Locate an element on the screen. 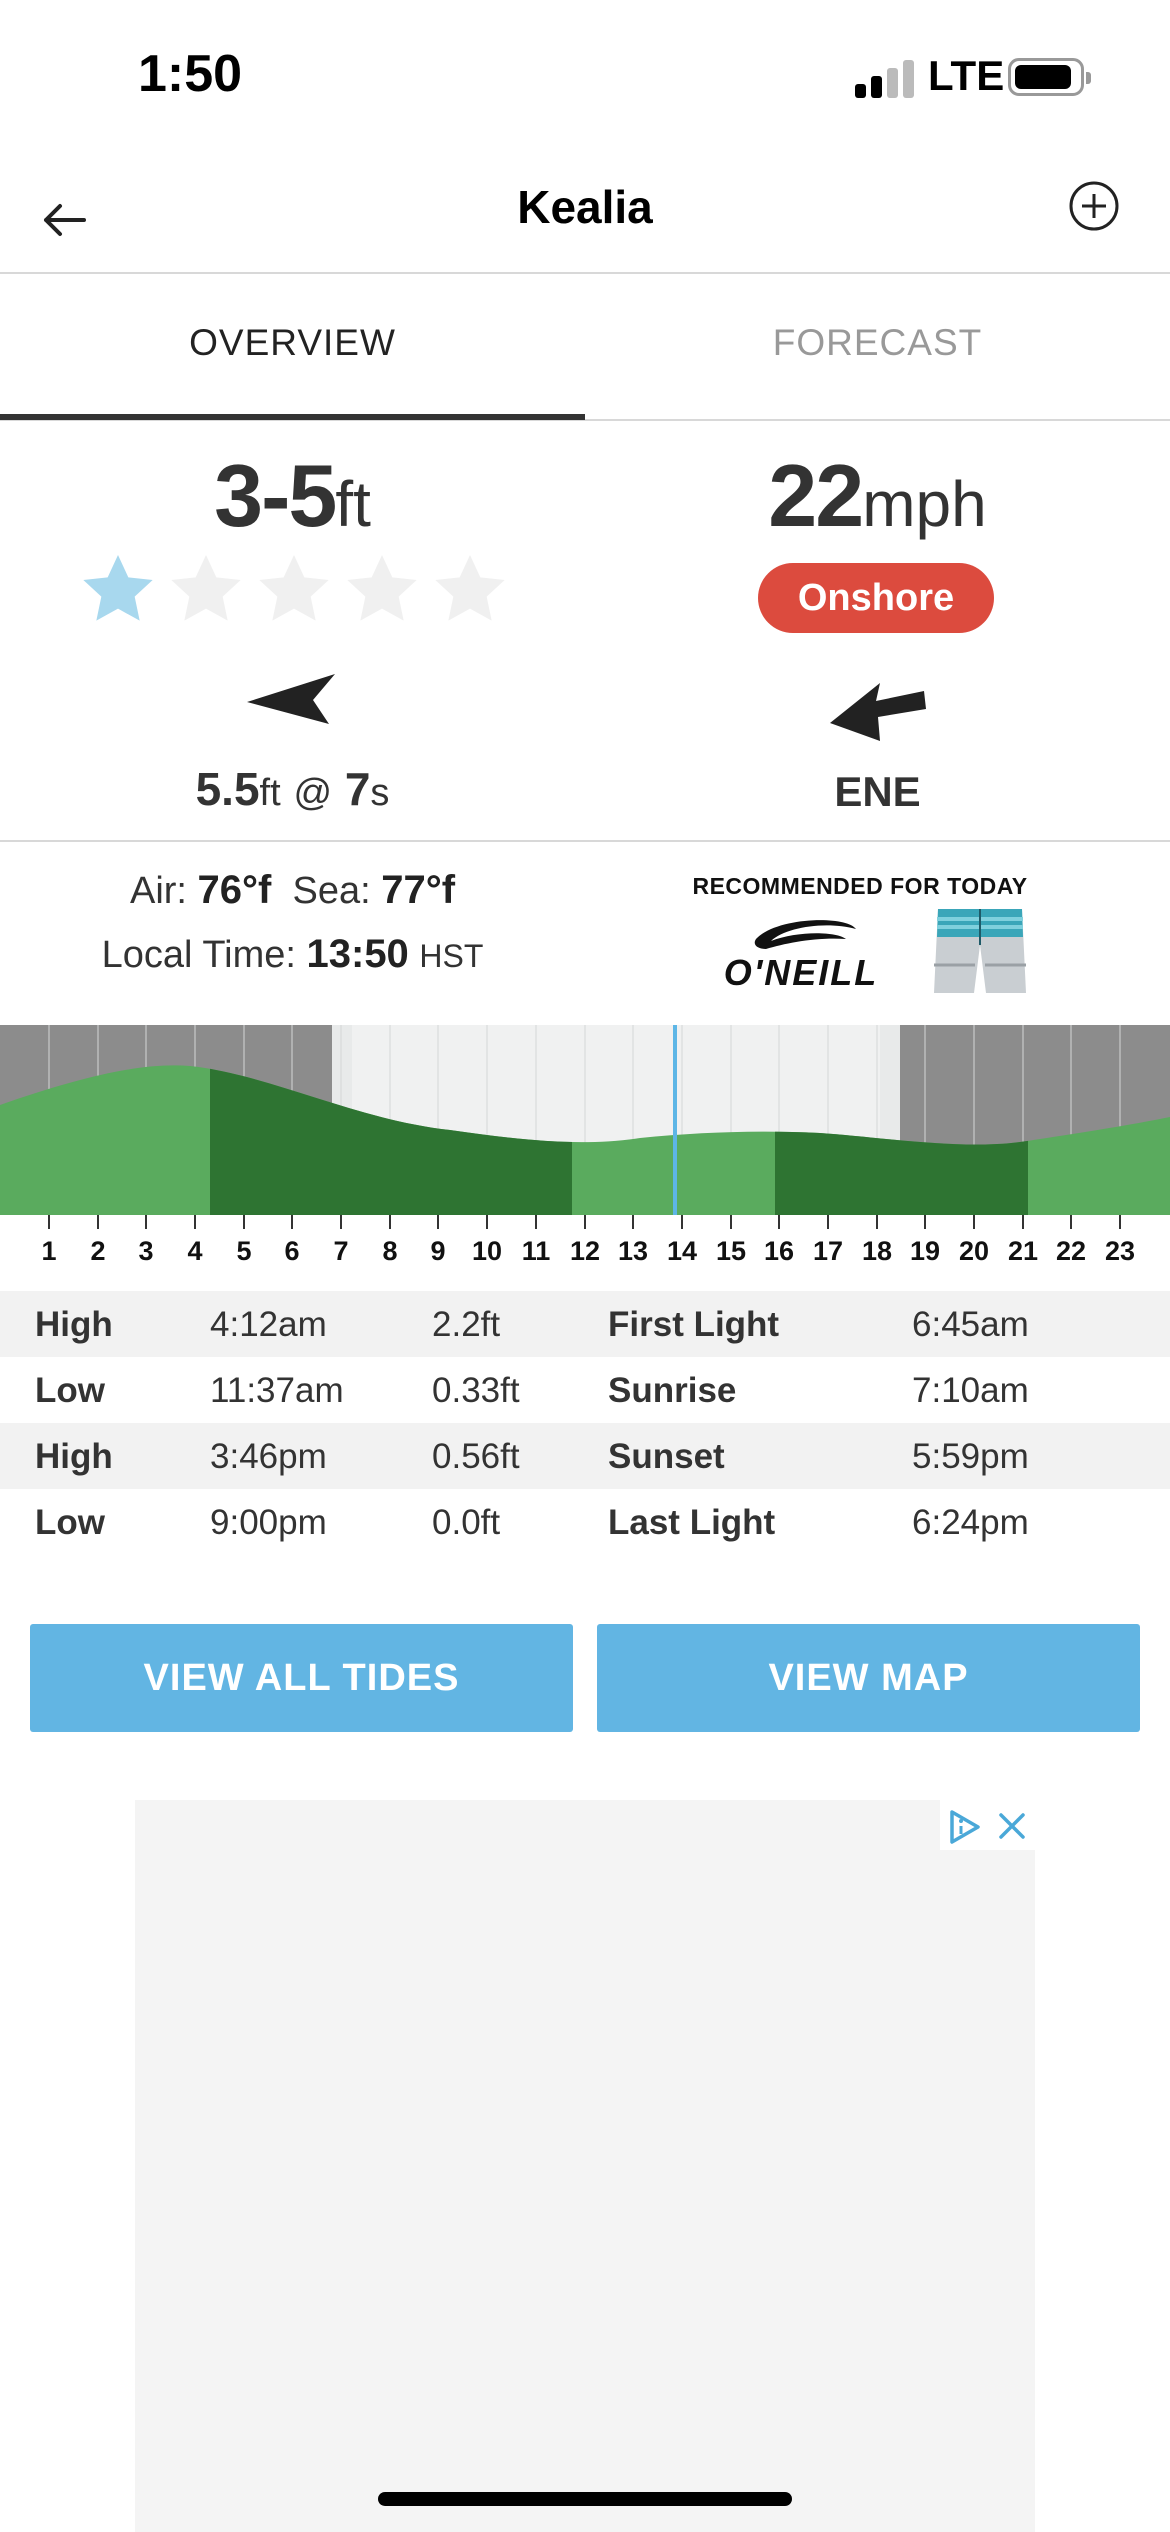 This screenshot has height=2532, width=1170. tide-time: 4:12am is located at coordinates (268, 1324).